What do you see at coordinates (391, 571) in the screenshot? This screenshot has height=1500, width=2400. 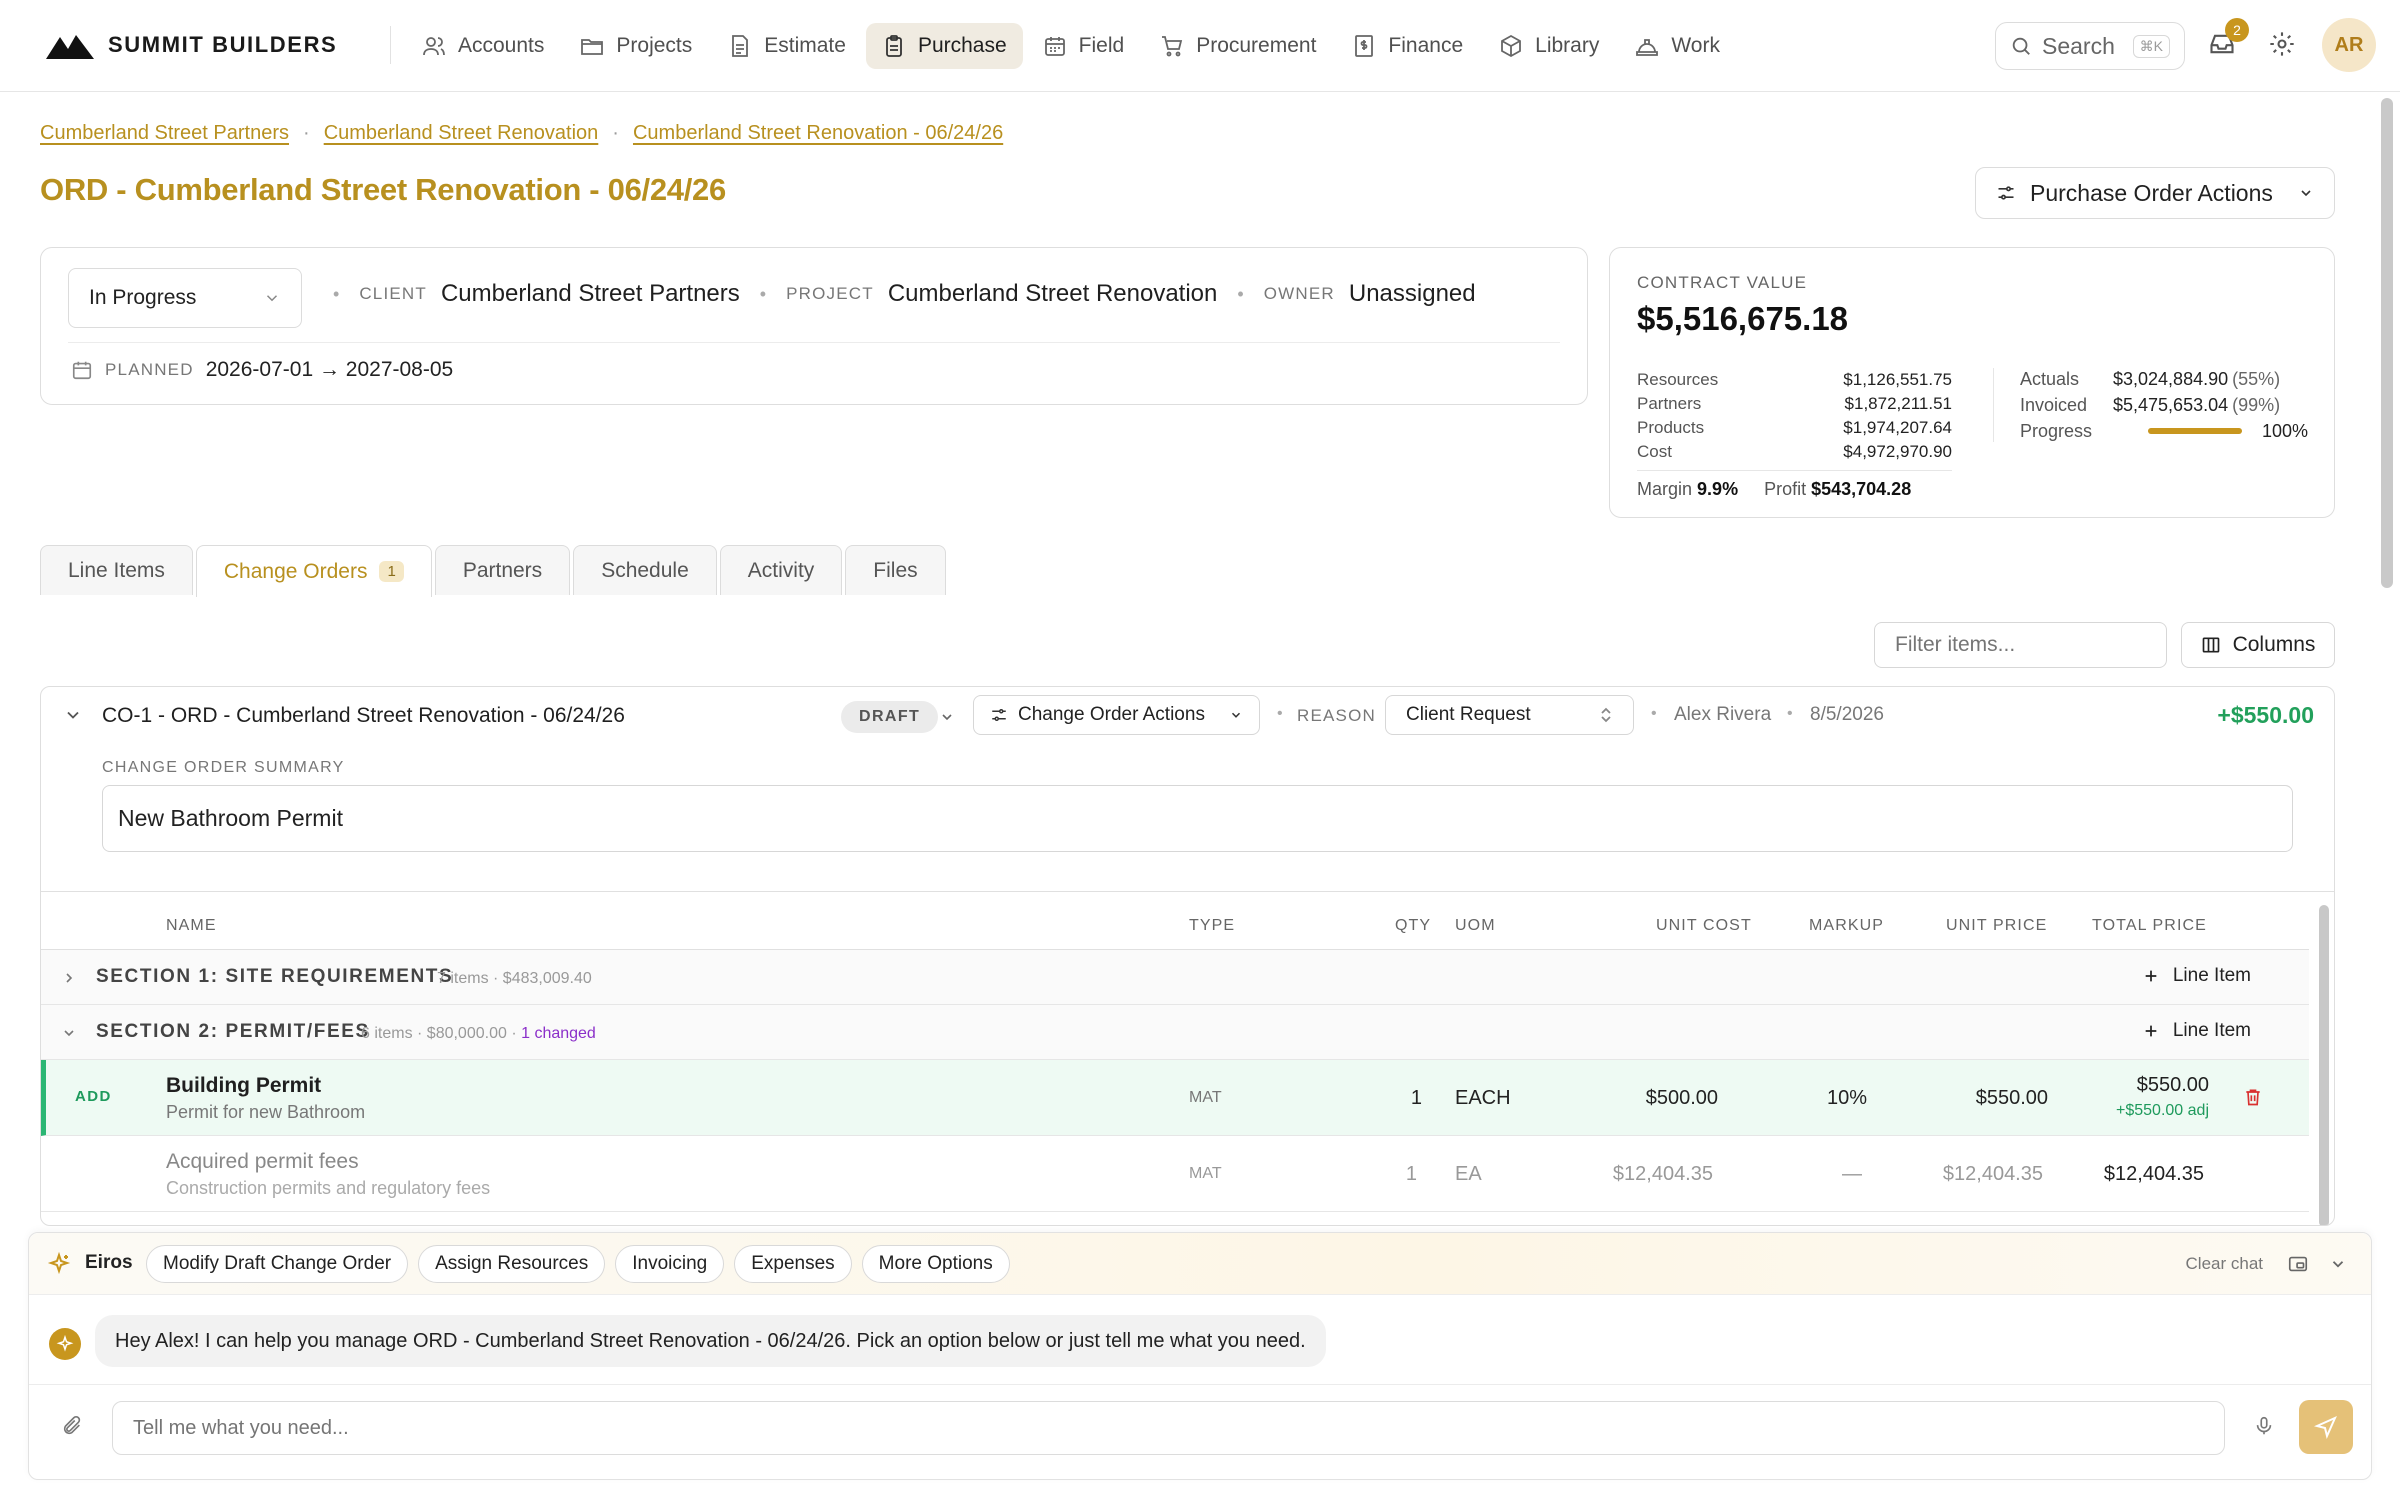 I see `tab-count-badge: 1` at bounding box center [391, 571].